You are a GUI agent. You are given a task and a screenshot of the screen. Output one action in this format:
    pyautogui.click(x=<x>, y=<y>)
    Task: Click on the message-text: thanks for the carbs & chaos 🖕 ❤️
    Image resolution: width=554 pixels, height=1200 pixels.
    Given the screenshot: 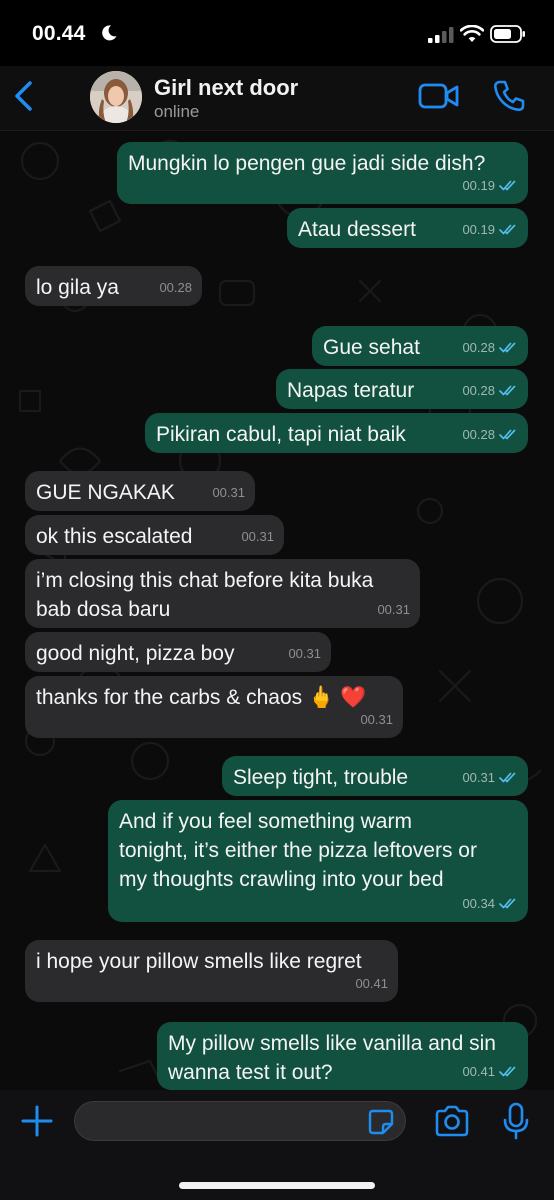 What is the action you would take?
    pyautogui.click(x=201, y=697)
    